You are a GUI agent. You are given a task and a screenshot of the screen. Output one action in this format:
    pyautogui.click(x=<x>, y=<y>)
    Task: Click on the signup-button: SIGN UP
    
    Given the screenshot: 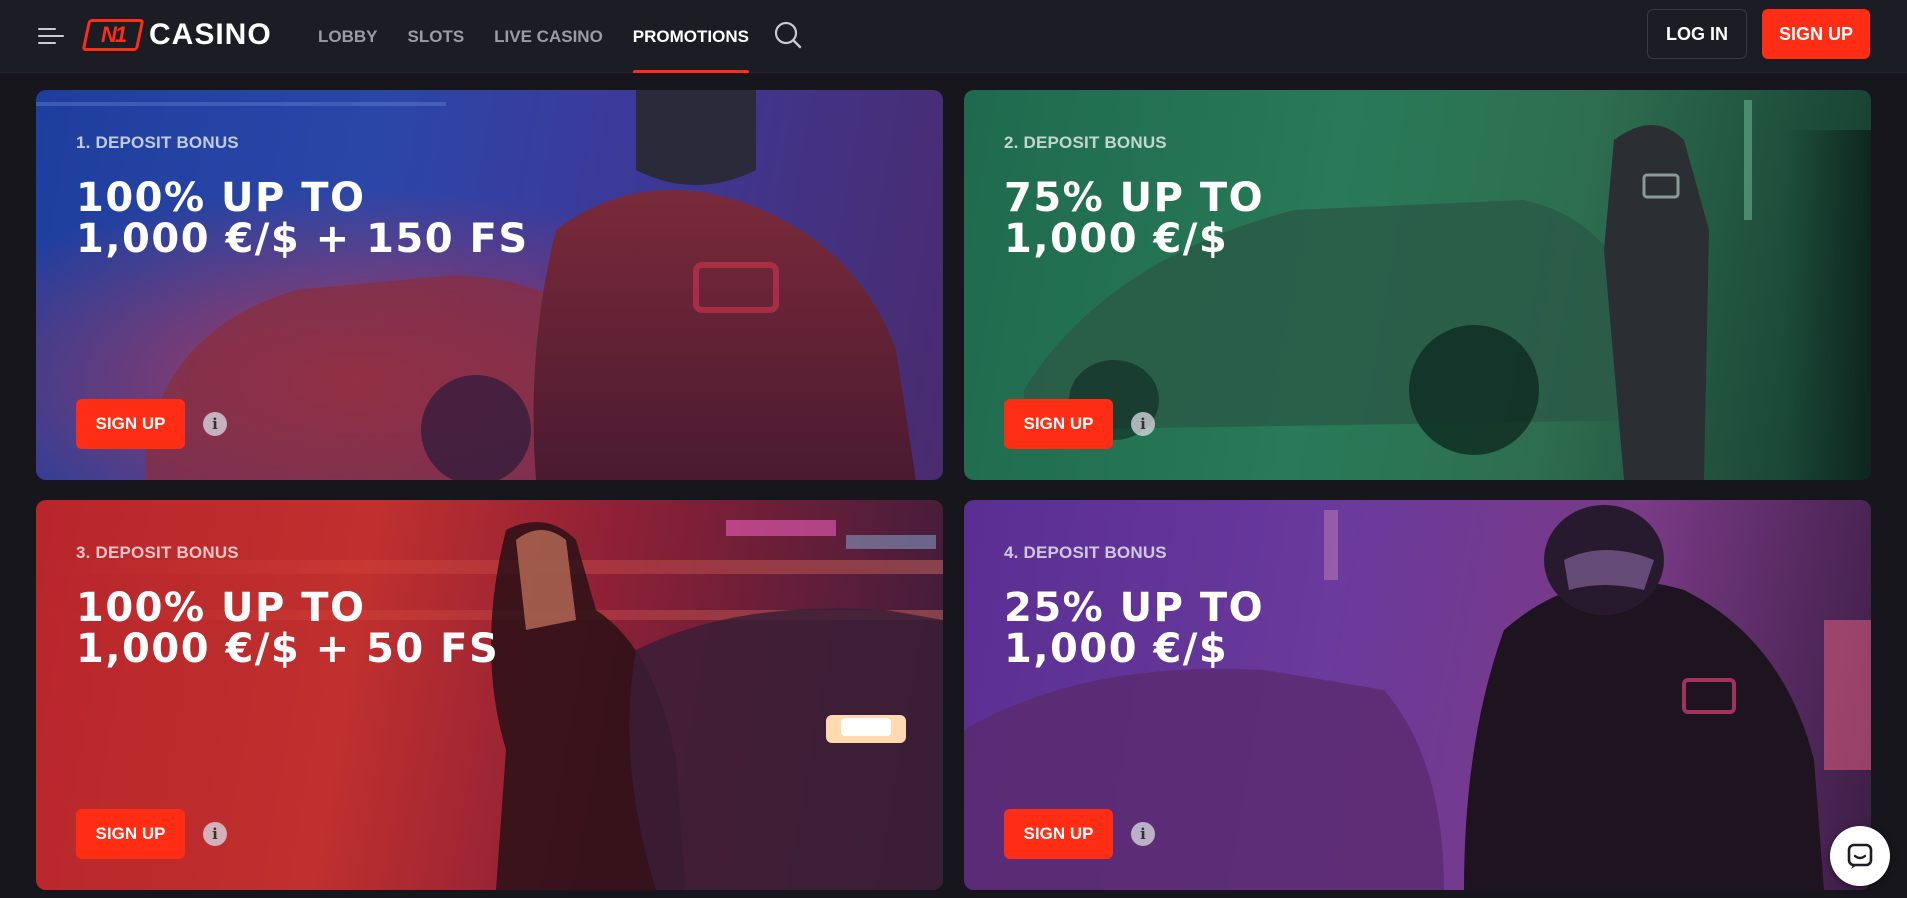 What is the action you would take?
    pyautogui.click(x=1816, y=34)
    